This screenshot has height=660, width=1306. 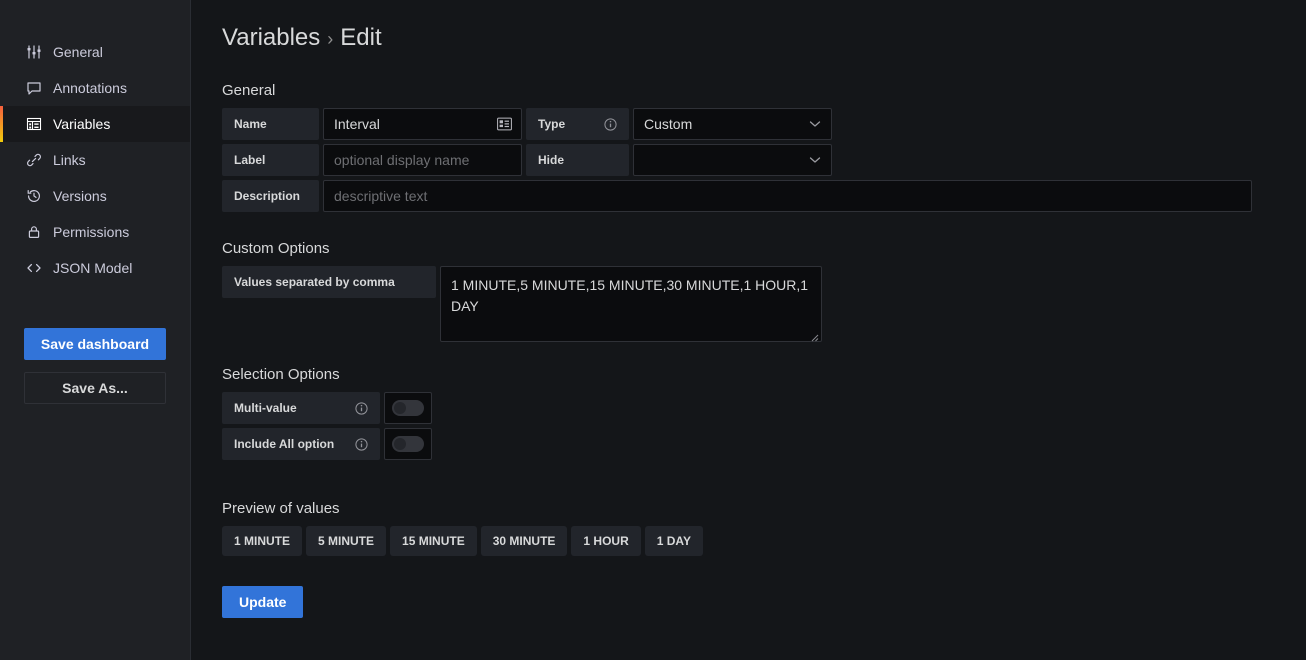 I want to click on preview-value-chip: 30 MINUTE, so click(x=524, y=541).